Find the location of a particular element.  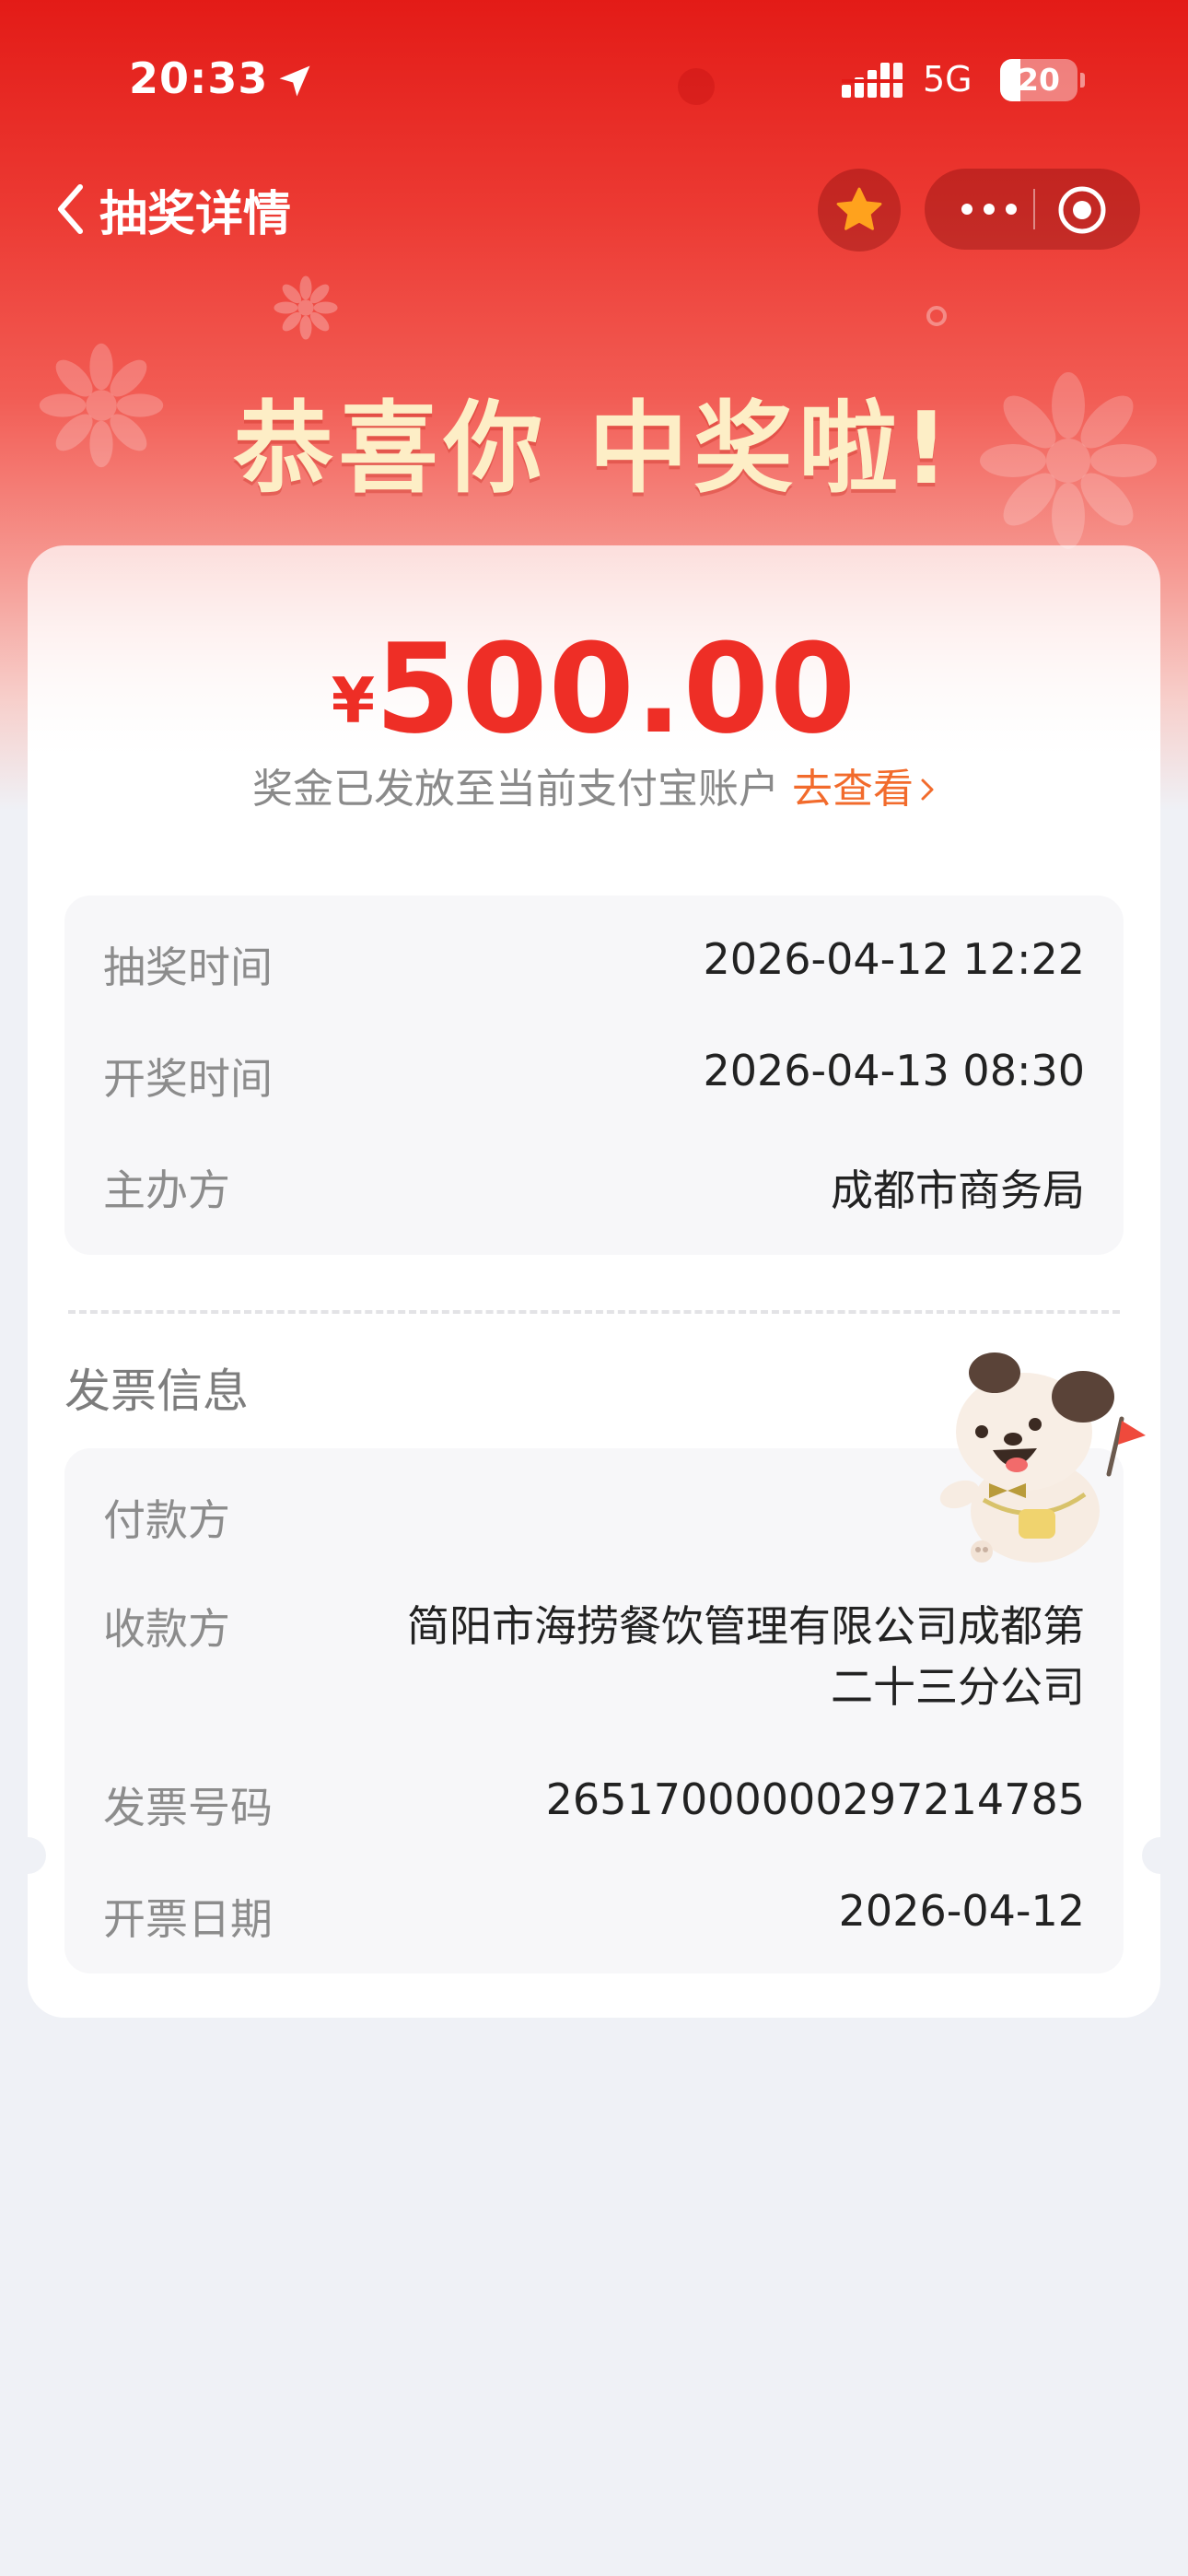

signal-bars-icon is located at coordinates (872, 80).